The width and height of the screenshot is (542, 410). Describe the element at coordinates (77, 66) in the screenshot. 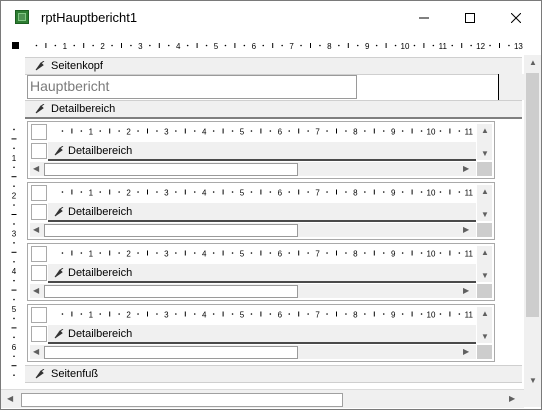

I see `page-header-label: Seitenkopf` at that location.